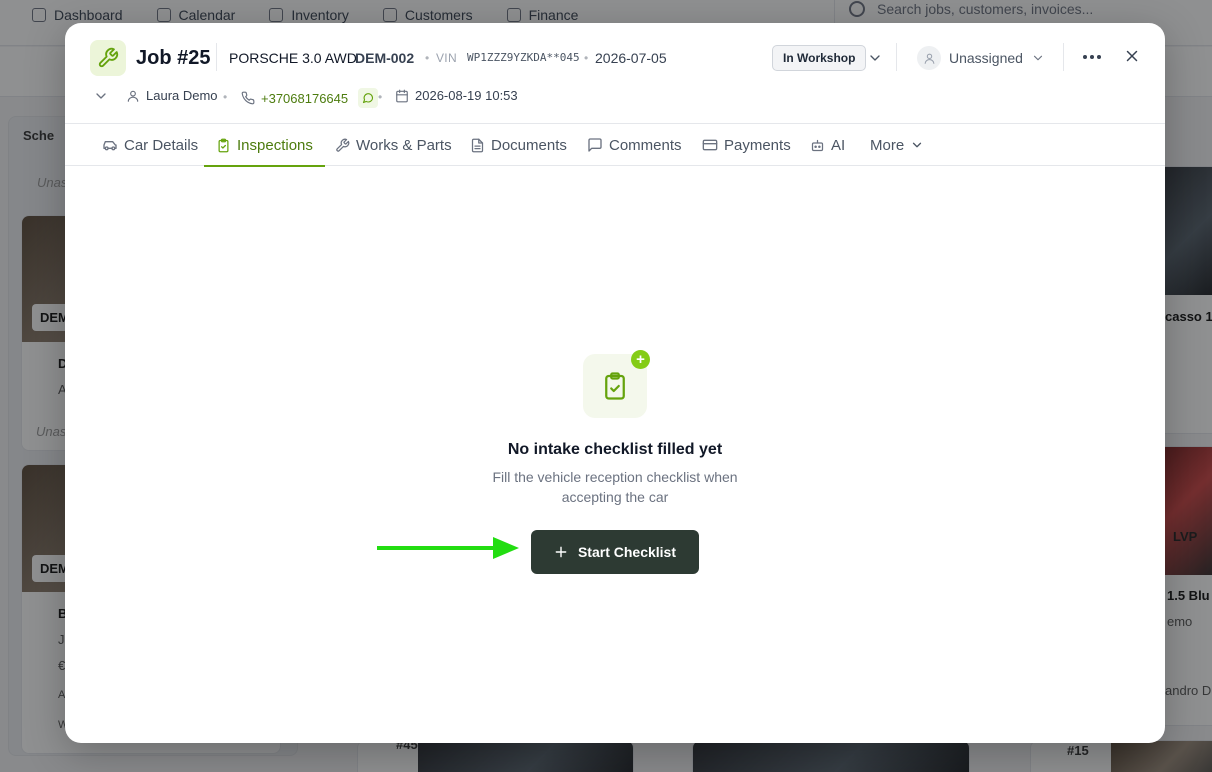 The image size is (1212, 772). I want to click on tab-payments: Payments, so click(746, 145).